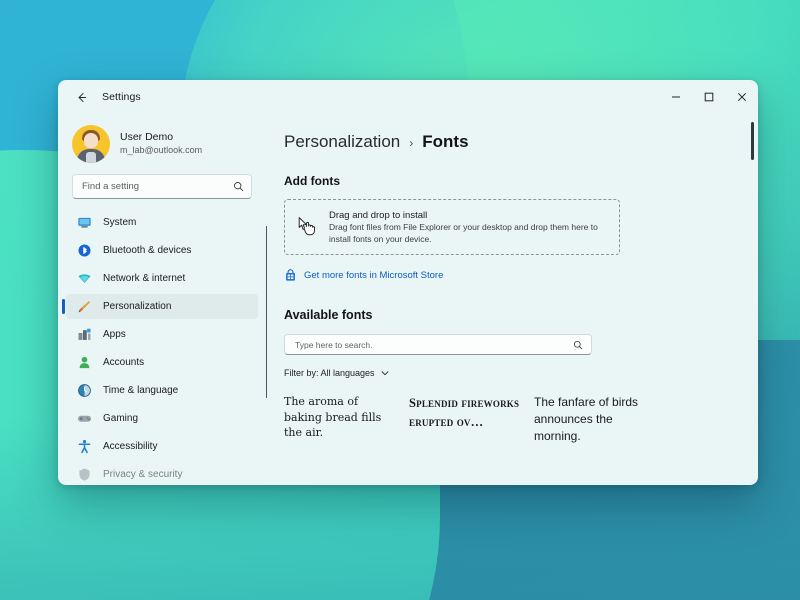 This screenshot has height=600, width=800. I want to click on clock-globe-icon, so click(84, 391).